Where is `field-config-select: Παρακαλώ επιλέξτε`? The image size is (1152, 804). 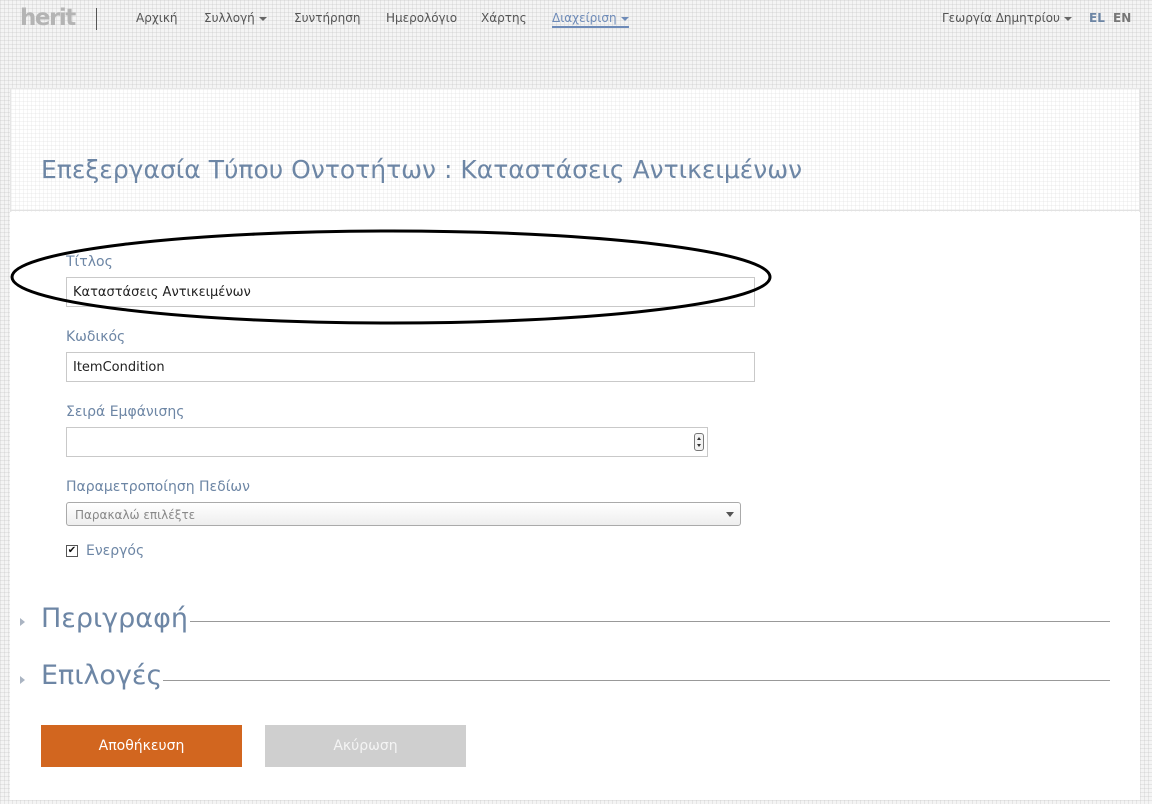 field-config-select: Παρακαλώ επιλέξτε is located at coordinates (403, 514).